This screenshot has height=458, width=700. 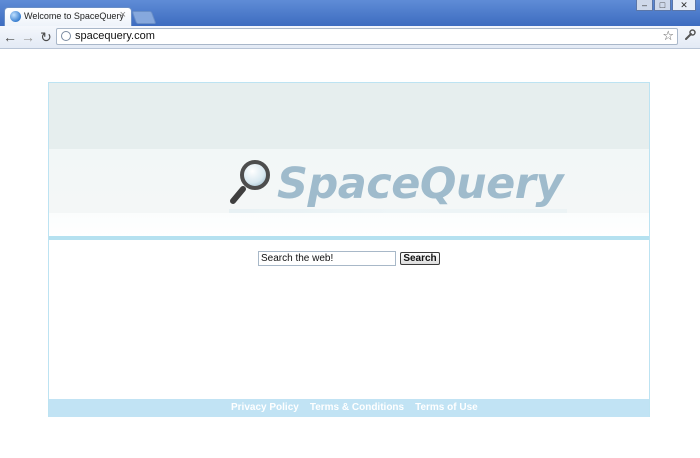 What do you see at coordinates (644, 5) in the screenshot?
I see `minimize-button: –` at bounding box center [644, 5].